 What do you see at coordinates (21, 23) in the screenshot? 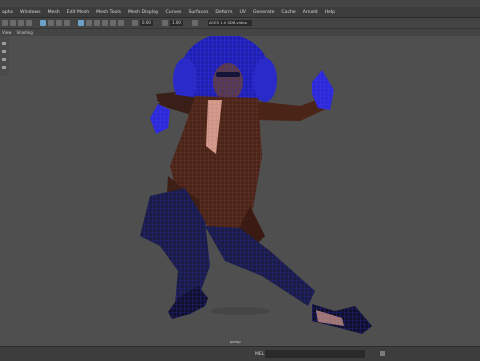
I see `bookmark-icon` at bounding box center [21, 23].